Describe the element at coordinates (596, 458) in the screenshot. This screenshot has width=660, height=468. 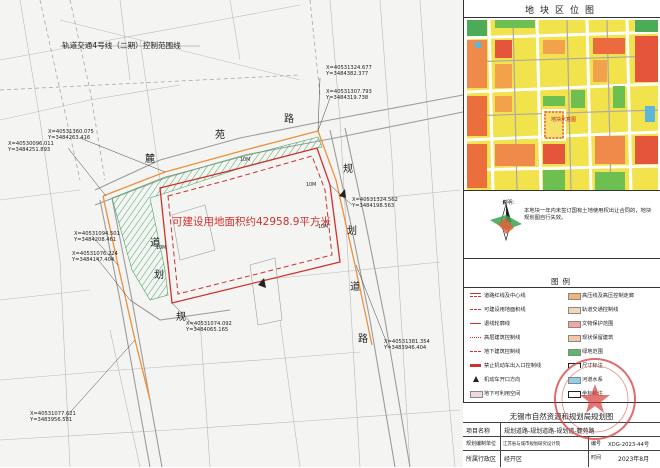
I see `date-label: 时间` at that location.